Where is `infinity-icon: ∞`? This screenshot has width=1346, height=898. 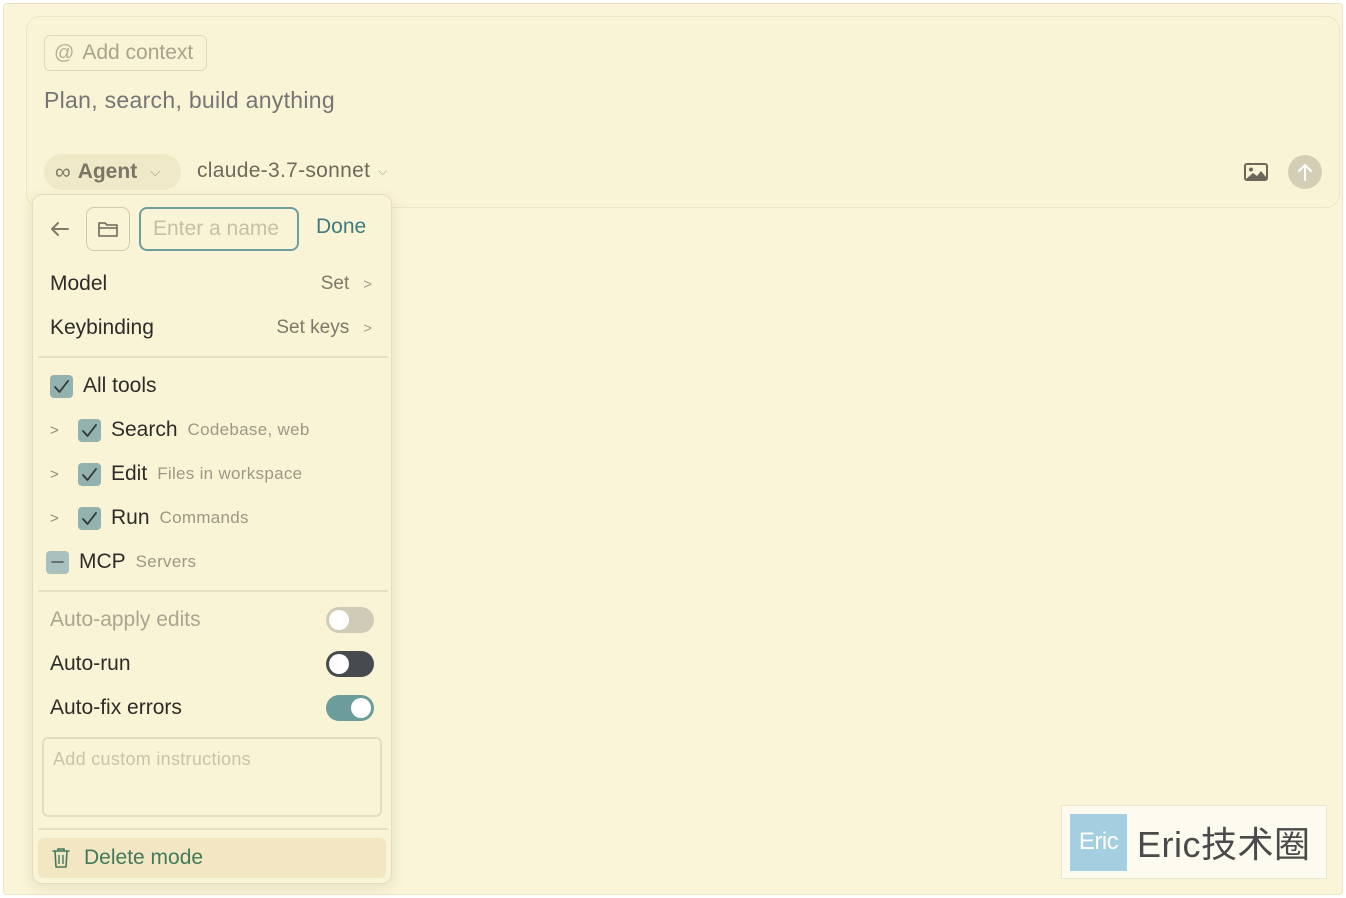
infinity-icon: ∞ is located at coordinates (63, 171).